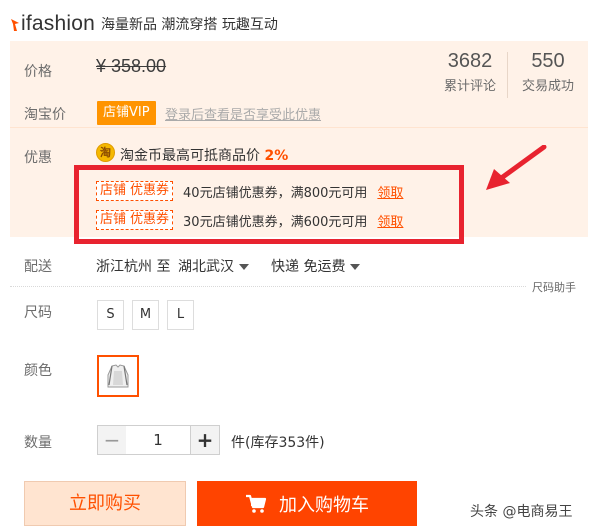  What do you see at coordinates (268, 286) in the screenshot?
I see `section-divider` at bounding box center [268, 286].